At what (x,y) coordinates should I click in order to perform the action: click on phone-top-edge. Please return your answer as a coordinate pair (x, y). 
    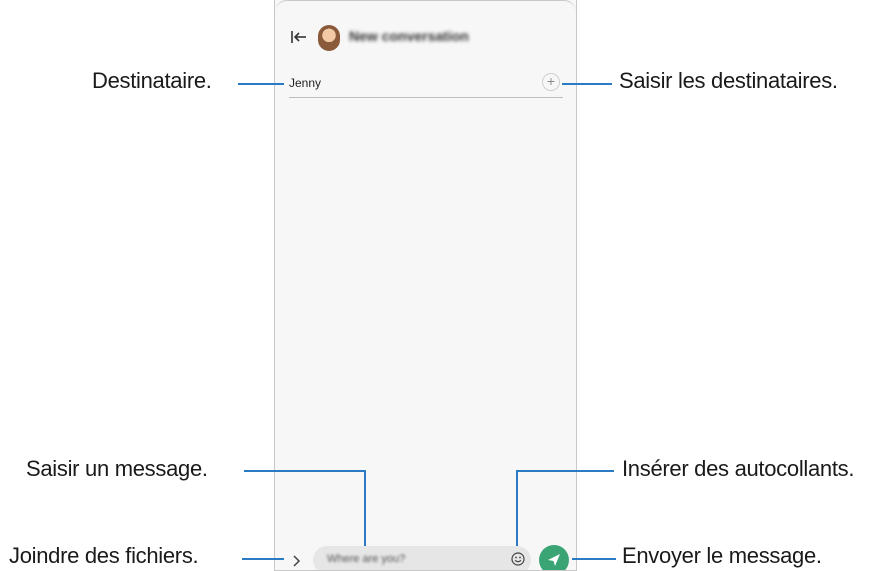
    Looking at the image, I should click on (425, 7).